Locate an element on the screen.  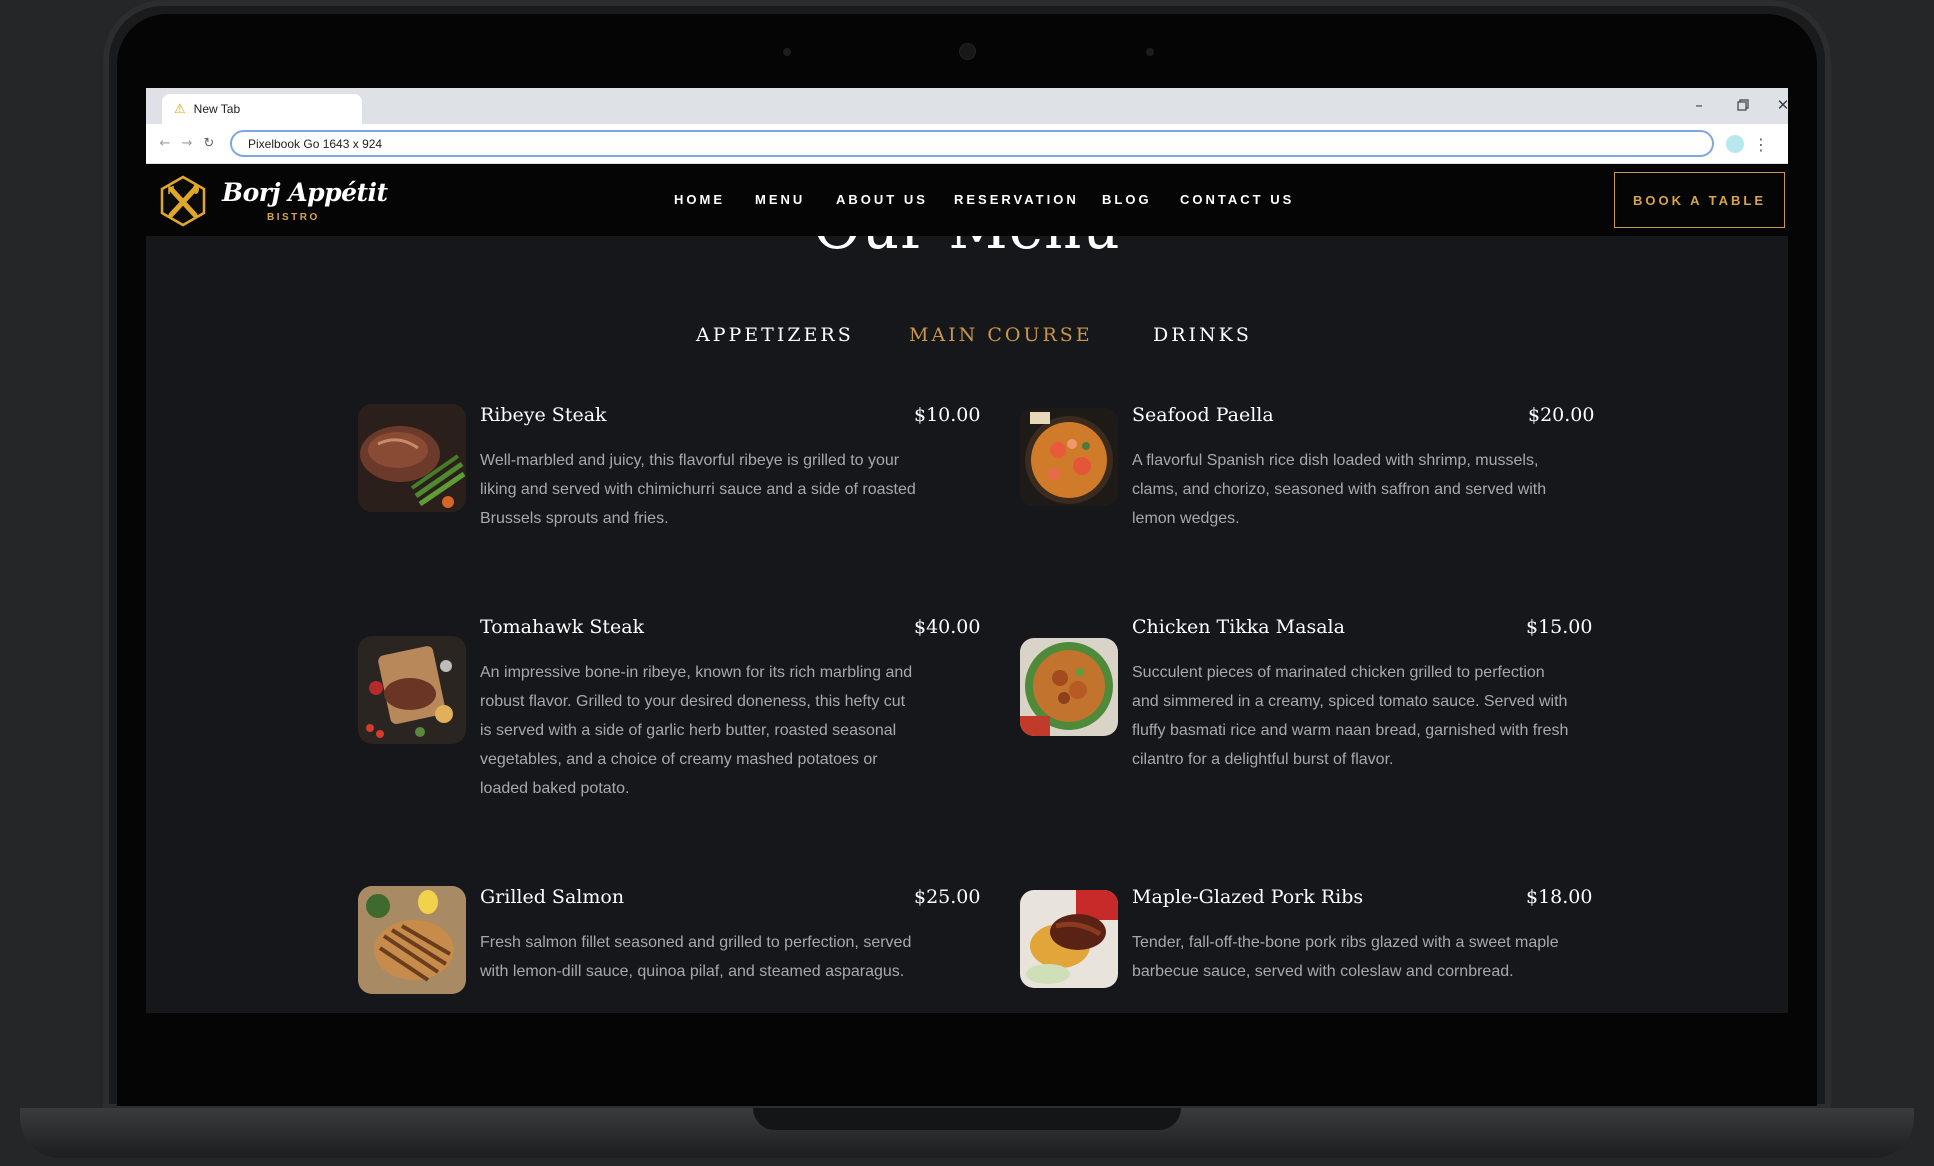
item-name: Chicken Tikka Masala is located at coordinates (1238, 627).